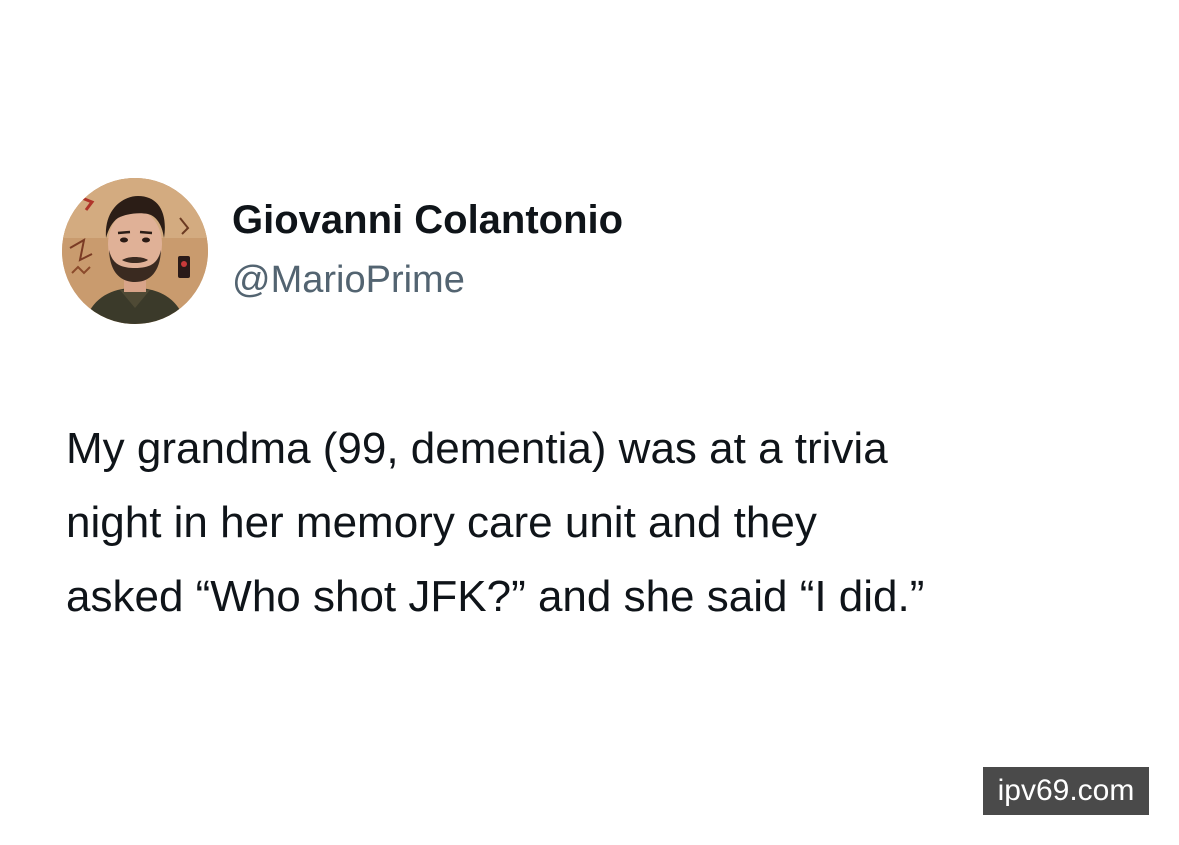  I want to click on avatar-photo, so click(135, 251).